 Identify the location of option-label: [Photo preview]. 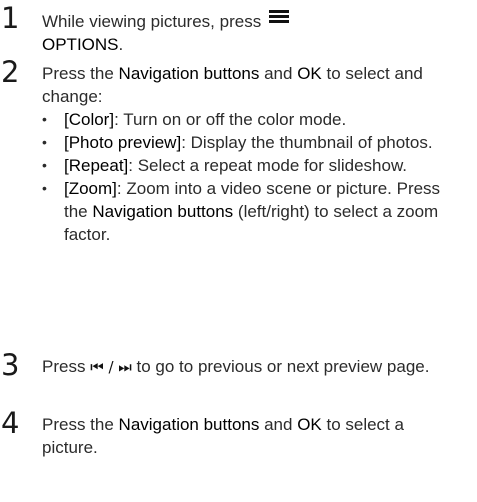
(123, 142).